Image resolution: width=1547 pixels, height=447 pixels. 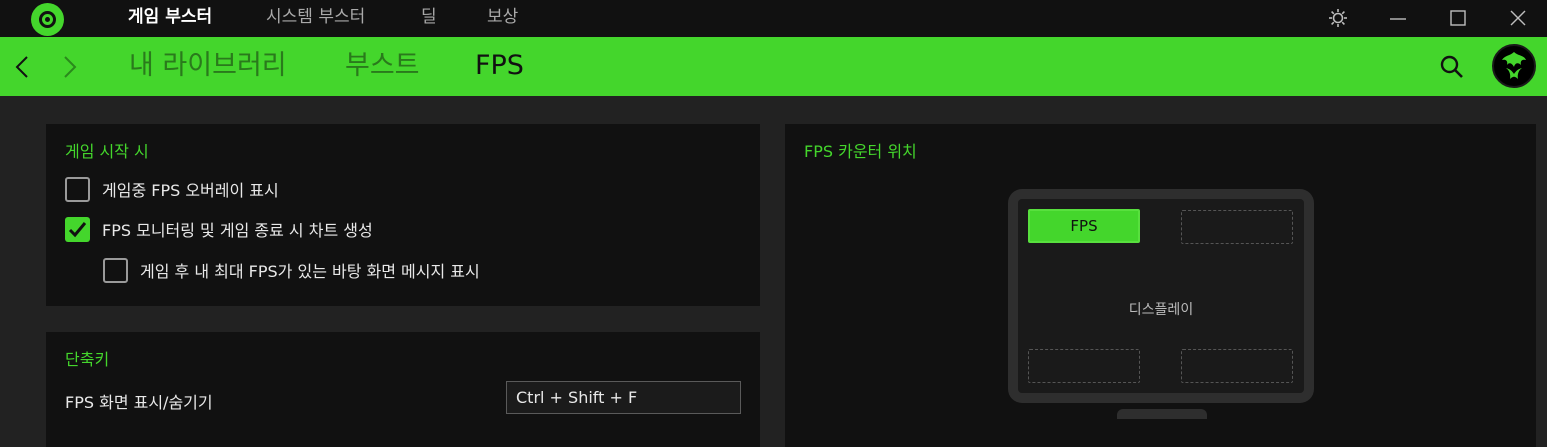 I want to click on option-max-fps-message: 게임 후 내 최대 FPS가 있는 바탕 화면 메시지 표시, so click(x=291, y=270).